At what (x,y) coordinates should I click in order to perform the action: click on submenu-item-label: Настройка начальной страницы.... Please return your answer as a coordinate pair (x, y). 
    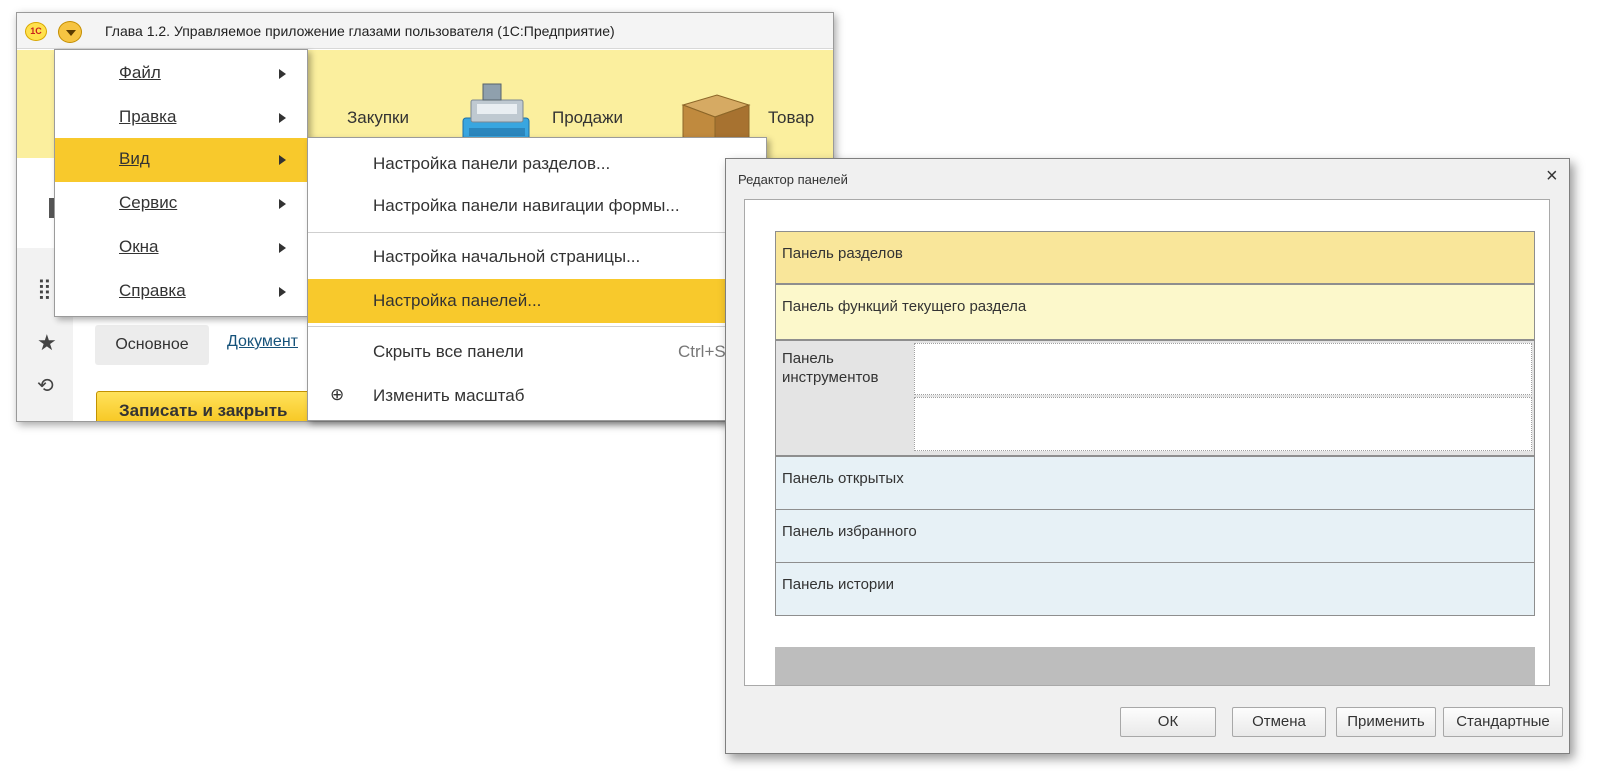
    Looking at the image, I should click on (507, 256).